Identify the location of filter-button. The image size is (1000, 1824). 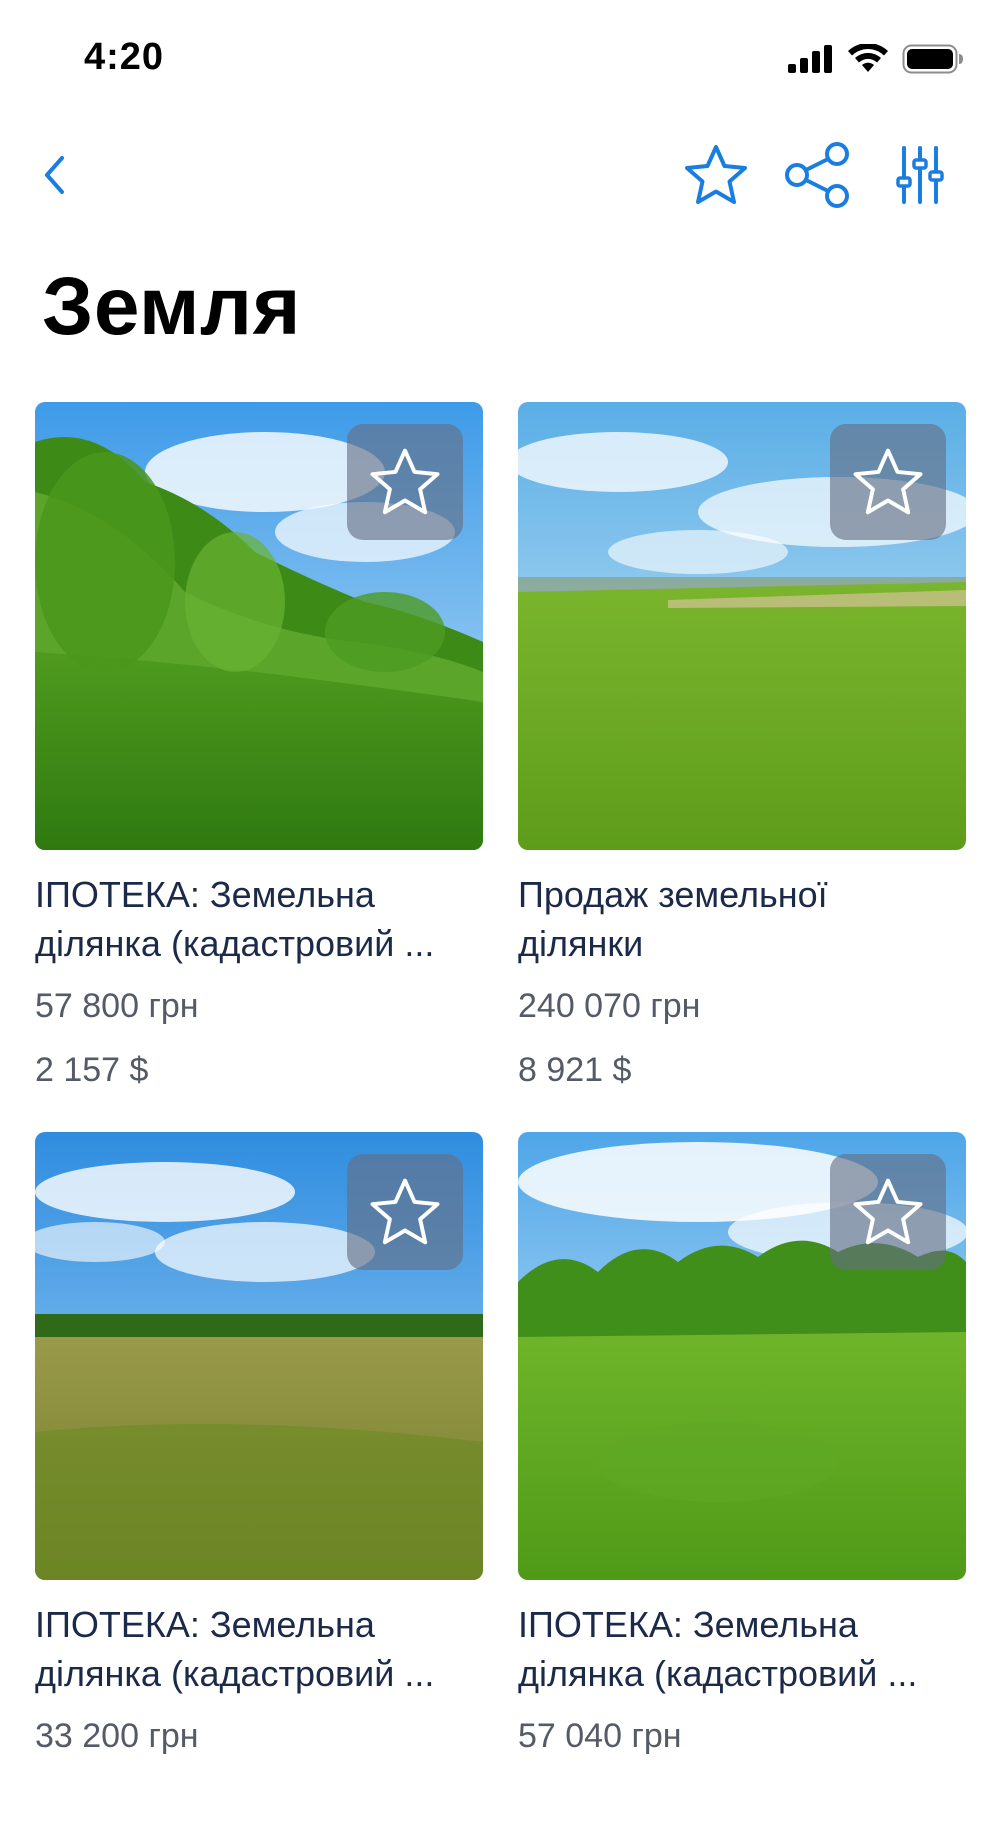
(920, 175).